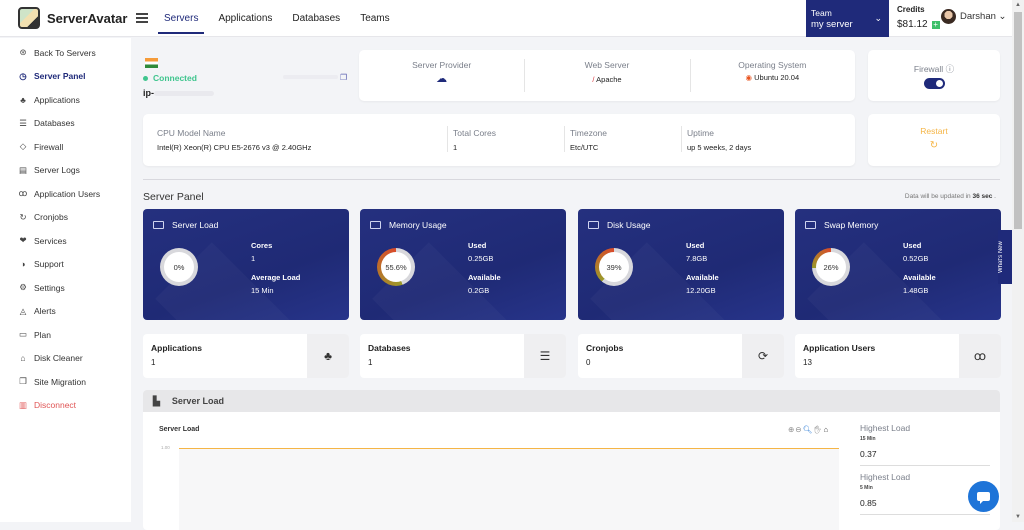 The image size is (1024, 530). What do you see at coordinates (418, 225) in the screenshot?
I see `stat-title: Memory Usage` at bounding box center [418, 225].